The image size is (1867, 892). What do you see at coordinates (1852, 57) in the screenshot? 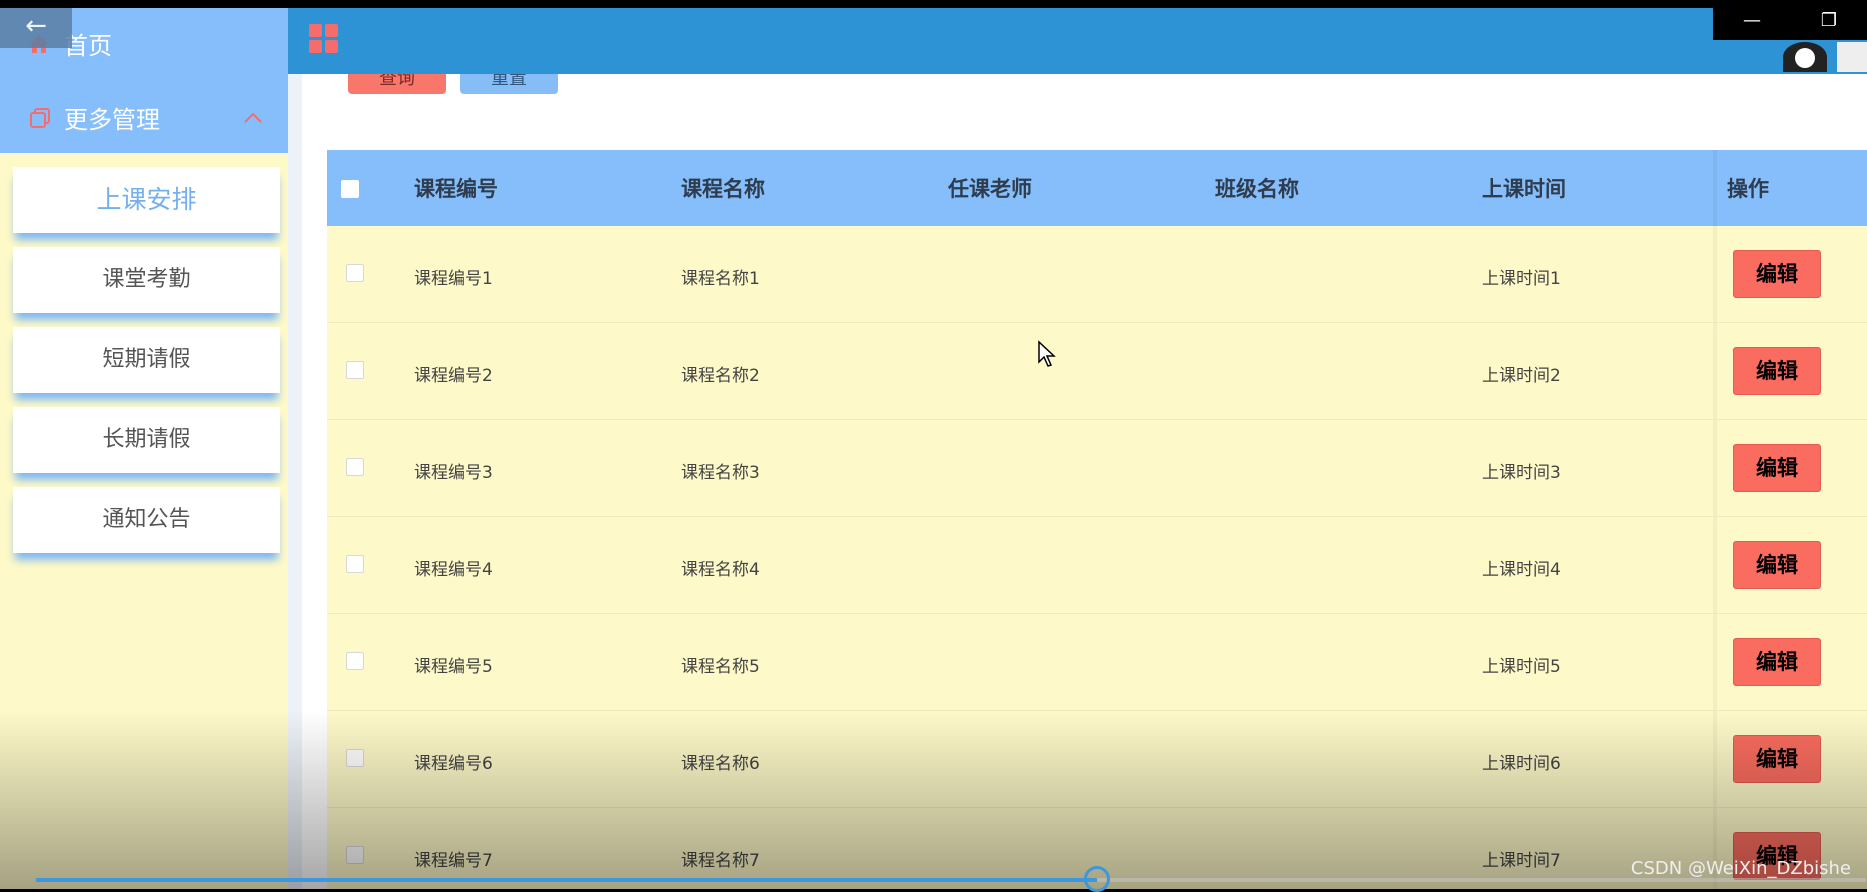
I see `user-menu` at bounding box center [1852, 57].